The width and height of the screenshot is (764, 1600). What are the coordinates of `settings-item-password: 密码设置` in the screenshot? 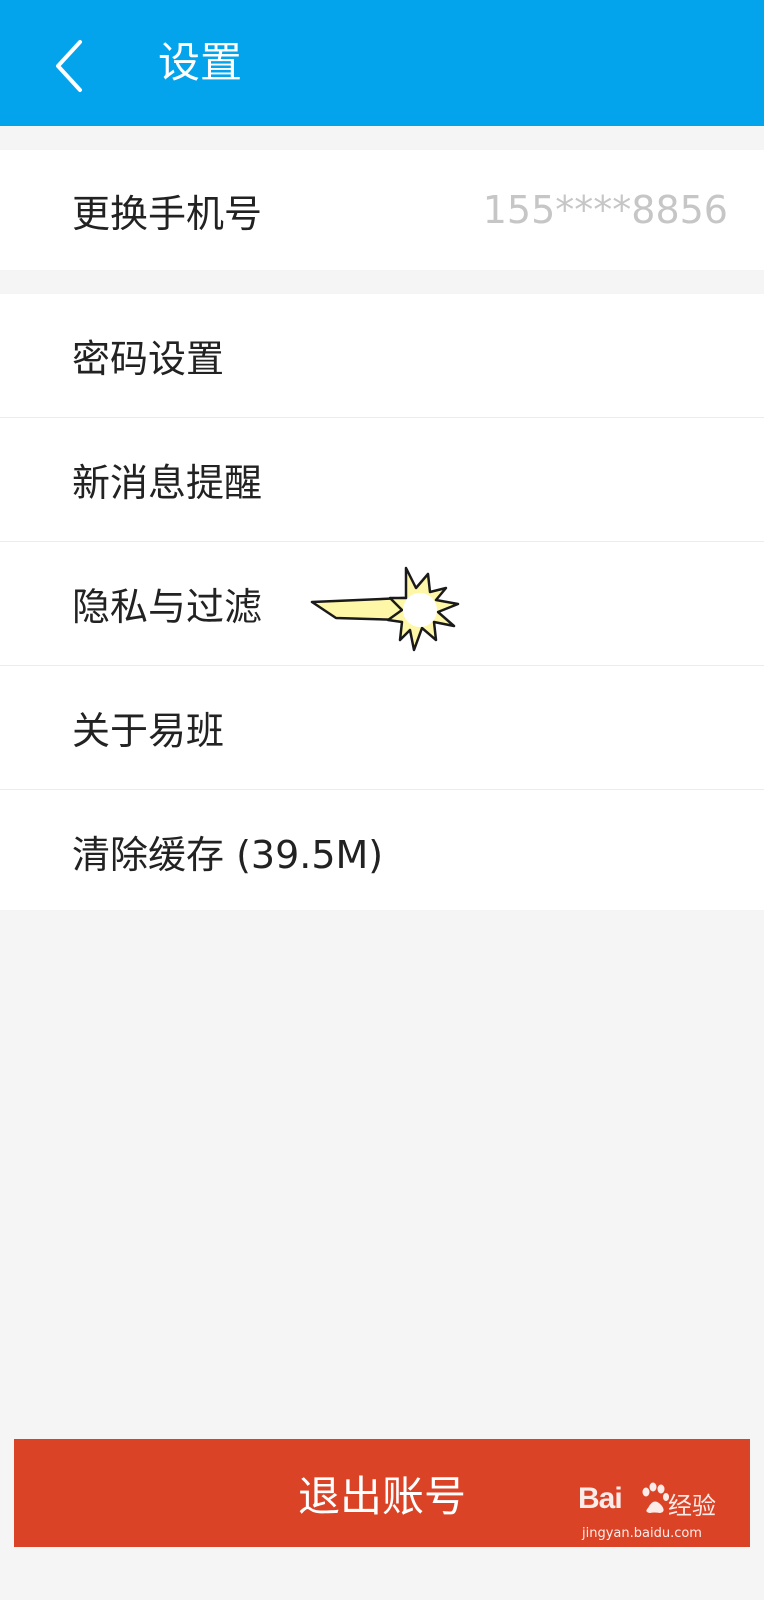 It's located at (382, 355).